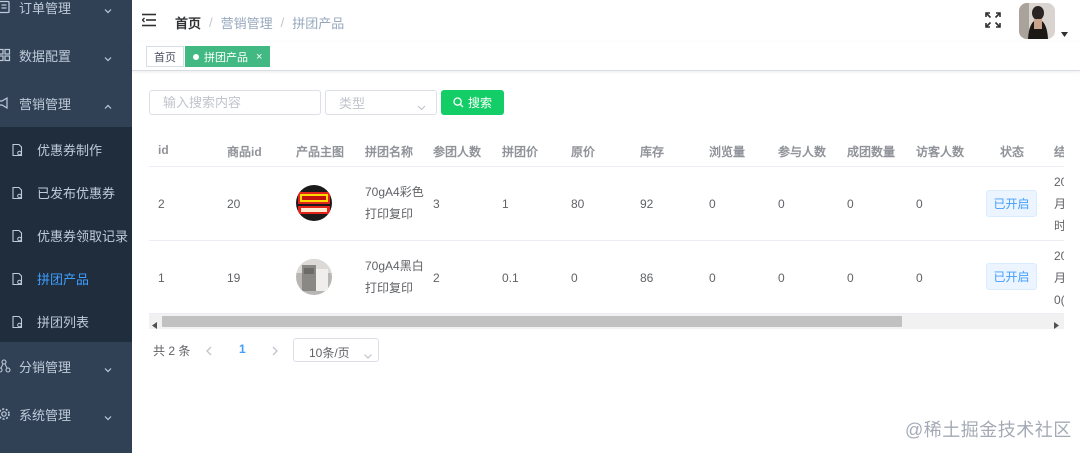 The width and height of the screenshot is (1080, 453). What do you see at coordinates (394, 203) in the screenshot?
I see `cell-group-name: 70gA4彩色 打印复印` at bounding box center [394, 203].